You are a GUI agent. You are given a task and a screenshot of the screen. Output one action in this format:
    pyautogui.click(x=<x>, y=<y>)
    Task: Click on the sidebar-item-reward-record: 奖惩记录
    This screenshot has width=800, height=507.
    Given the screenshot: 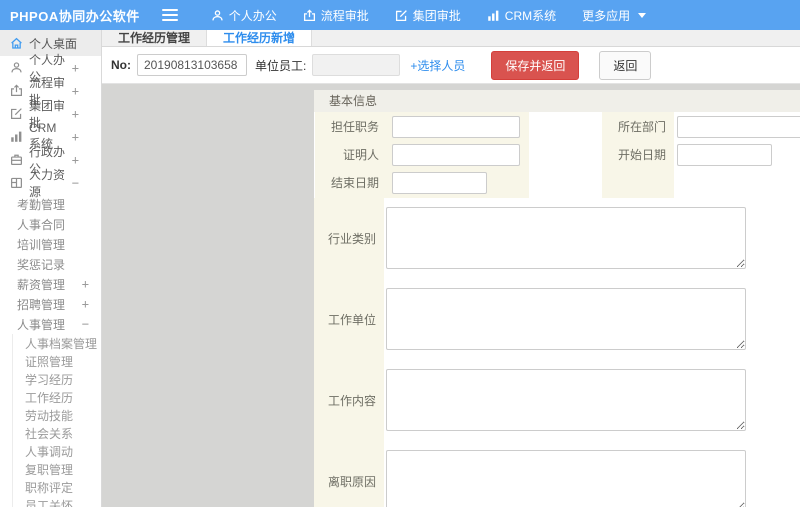 What is the action you would take?
    pyautogui.click(x=50, y=264)
    